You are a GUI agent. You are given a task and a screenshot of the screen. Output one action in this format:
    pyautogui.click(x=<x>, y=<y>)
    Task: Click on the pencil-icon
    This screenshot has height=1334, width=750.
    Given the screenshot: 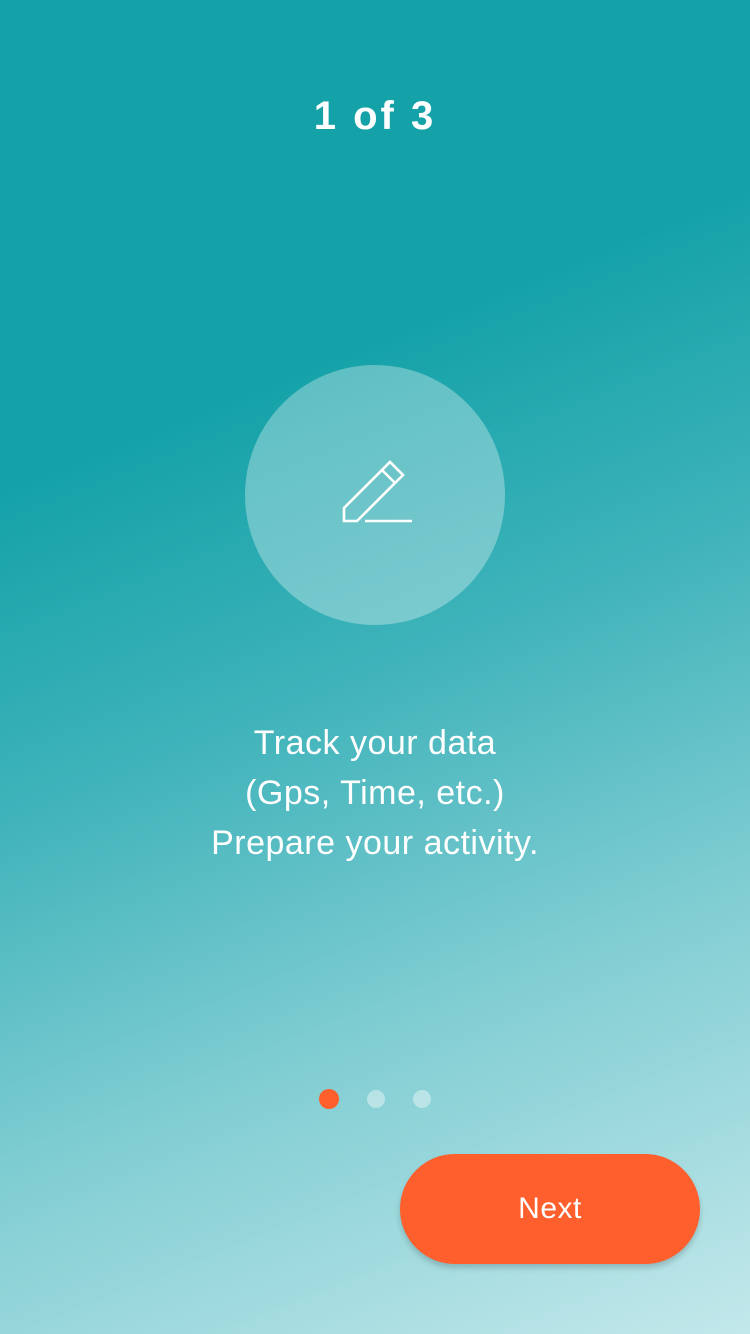 What is the action you would take?
    pyautogui.click(x=377, y=491)
    